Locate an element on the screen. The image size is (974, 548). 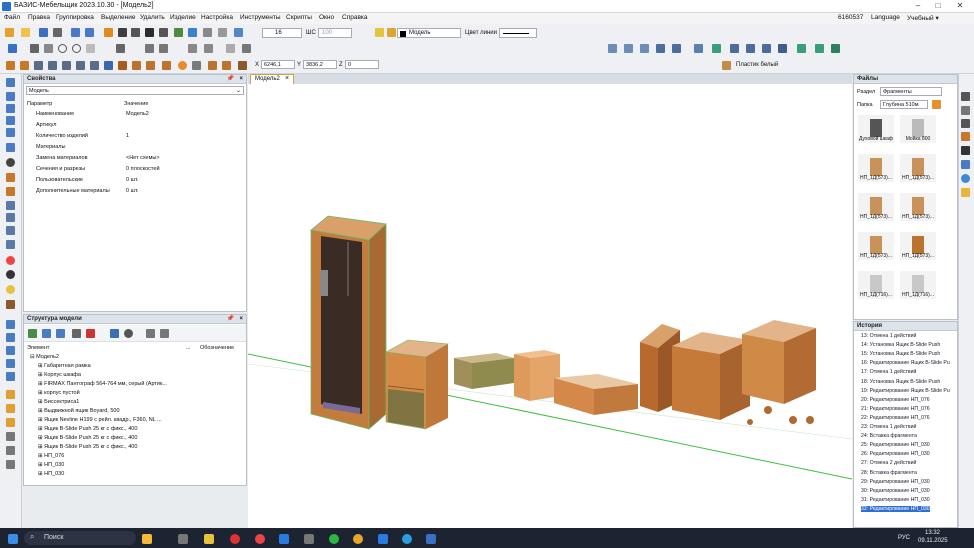
panel-tool-5-icon is located at coordinates (66, 65).